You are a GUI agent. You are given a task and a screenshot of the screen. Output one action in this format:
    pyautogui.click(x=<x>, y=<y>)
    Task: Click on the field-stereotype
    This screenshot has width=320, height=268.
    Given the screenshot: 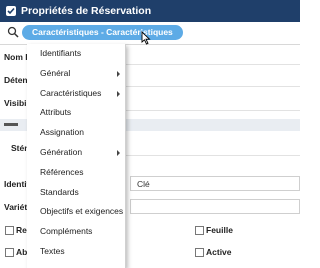 What is the action you would take?
    pyautogui.click(x=213, y=155)
    